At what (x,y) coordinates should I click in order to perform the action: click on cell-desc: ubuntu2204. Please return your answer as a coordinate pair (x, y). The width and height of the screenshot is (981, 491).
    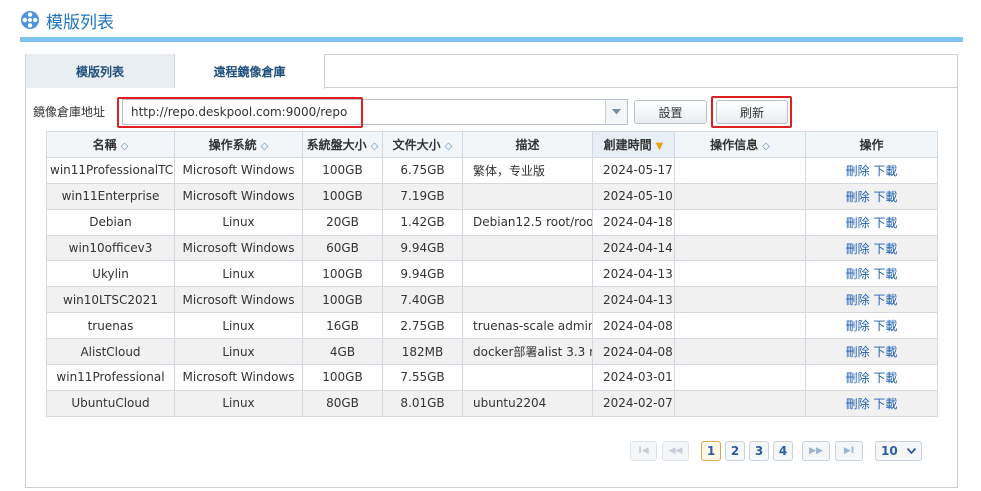
    Looking at the image, I should click on (527, 403).